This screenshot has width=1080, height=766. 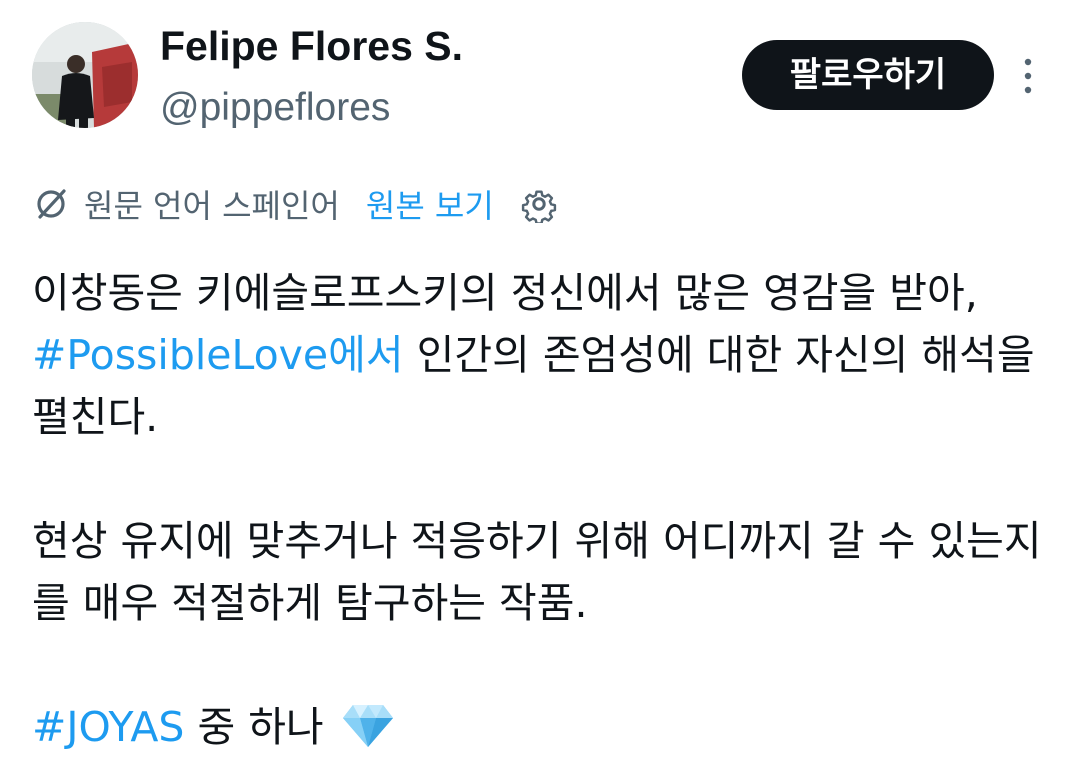 I want to click on gem-icon, so click(x=368, y=734).